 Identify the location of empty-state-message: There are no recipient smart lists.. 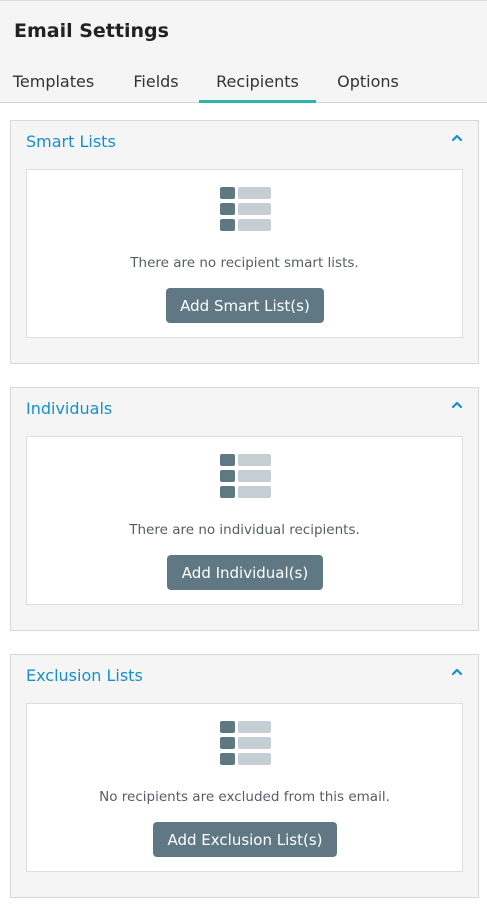
(244, 263).